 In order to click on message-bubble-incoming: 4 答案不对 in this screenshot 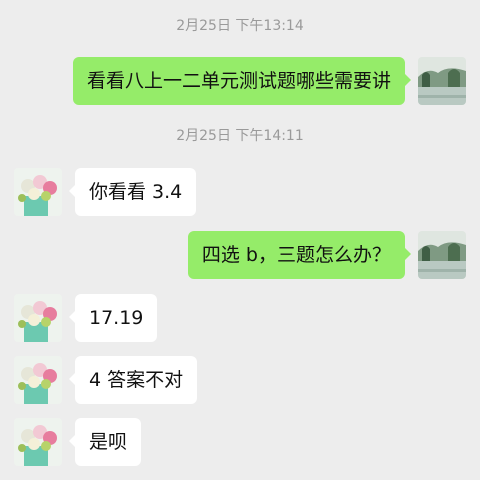, I will do `click(133, 380)`.